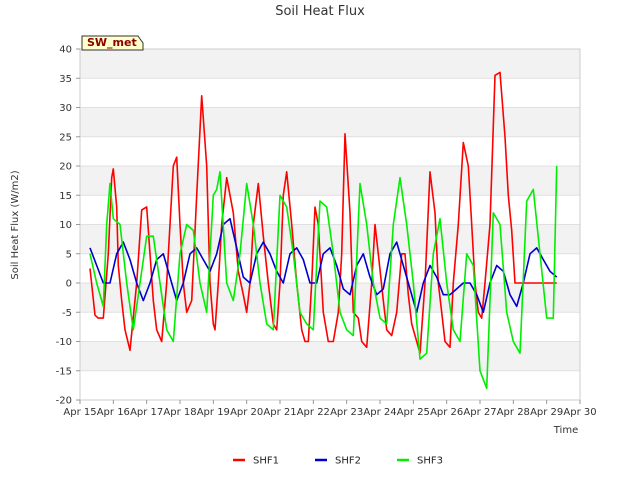 The height and width of the screenshot is (480, 640). I want to click on x-tick-label: Apr 28, so click(513, 412).